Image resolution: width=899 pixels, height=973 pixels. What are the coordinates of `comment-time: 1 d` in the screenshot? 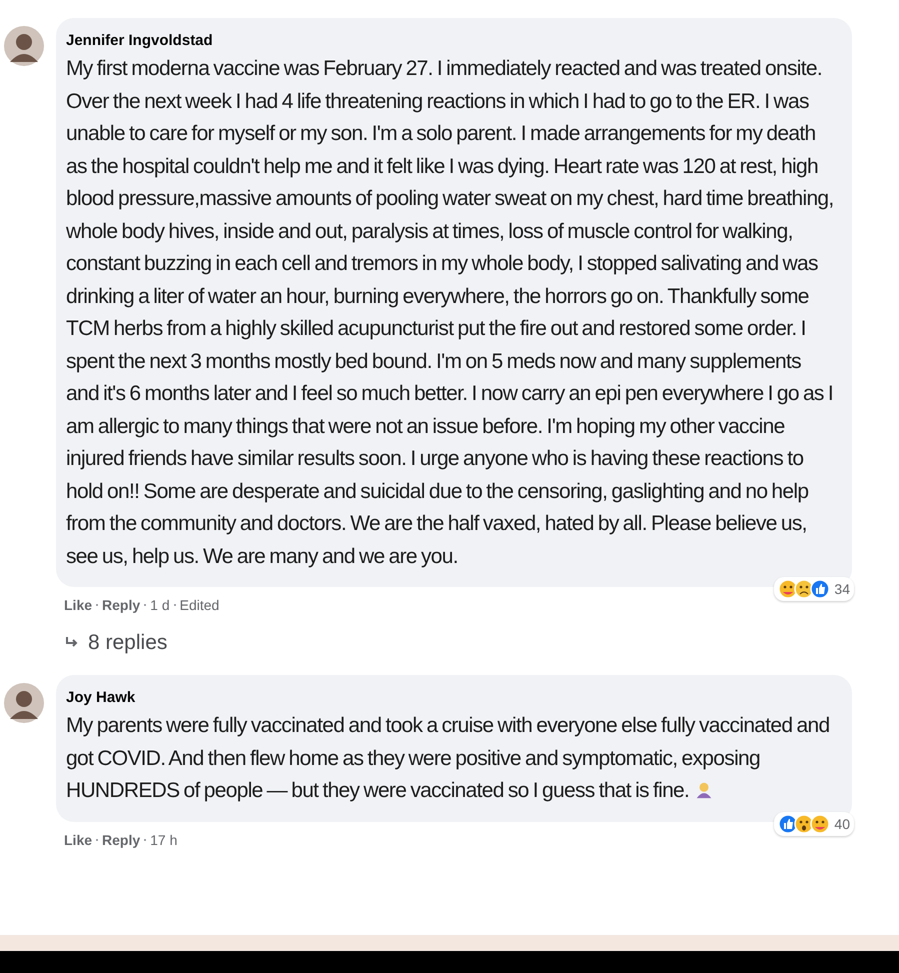 It's located at (160, 605).